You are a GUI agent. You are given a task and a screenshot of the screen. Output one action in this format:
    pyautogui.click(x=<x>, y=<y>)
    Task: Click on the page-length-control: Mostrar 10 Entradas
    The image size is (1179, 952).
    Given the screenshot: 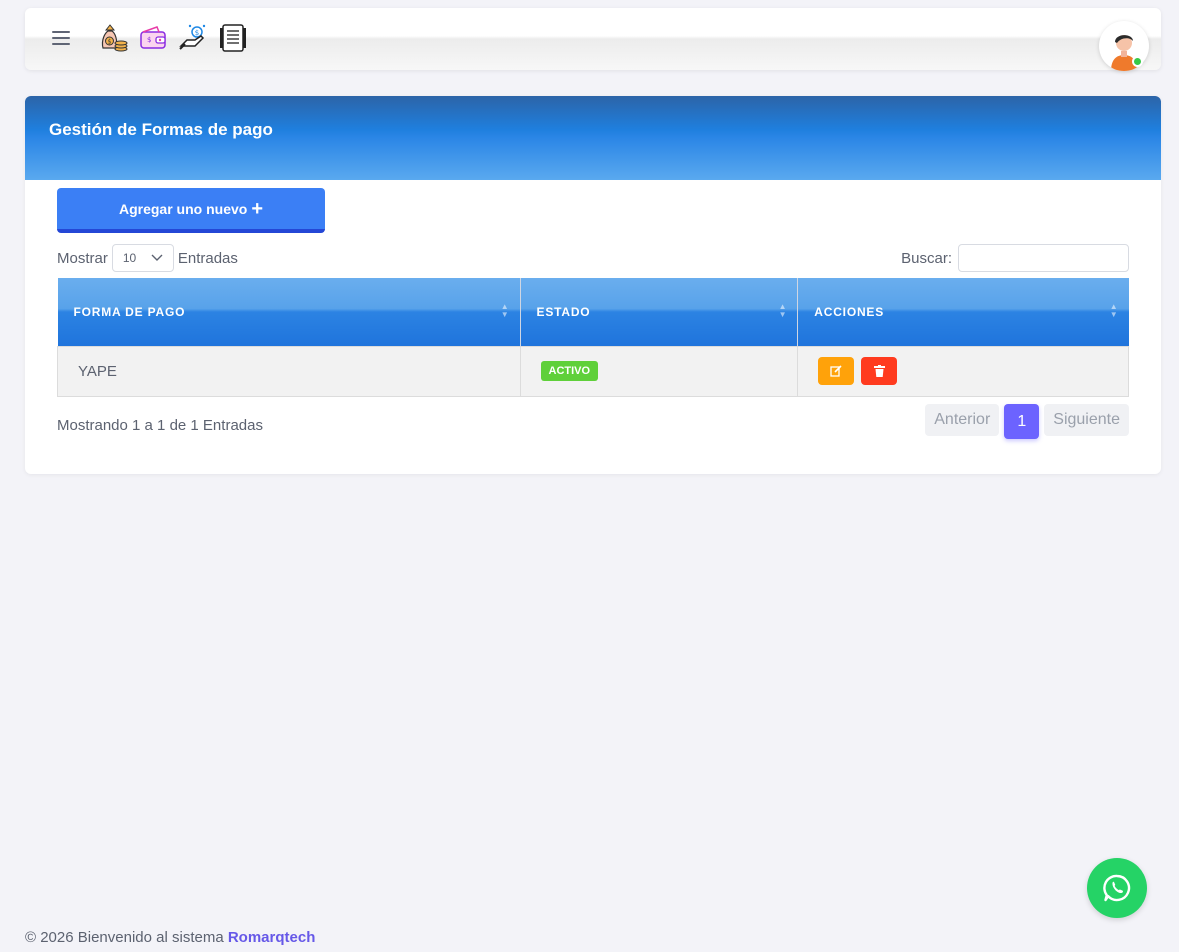 What is the action you would take?
    pyautogui.click(x=147, y=258)
    